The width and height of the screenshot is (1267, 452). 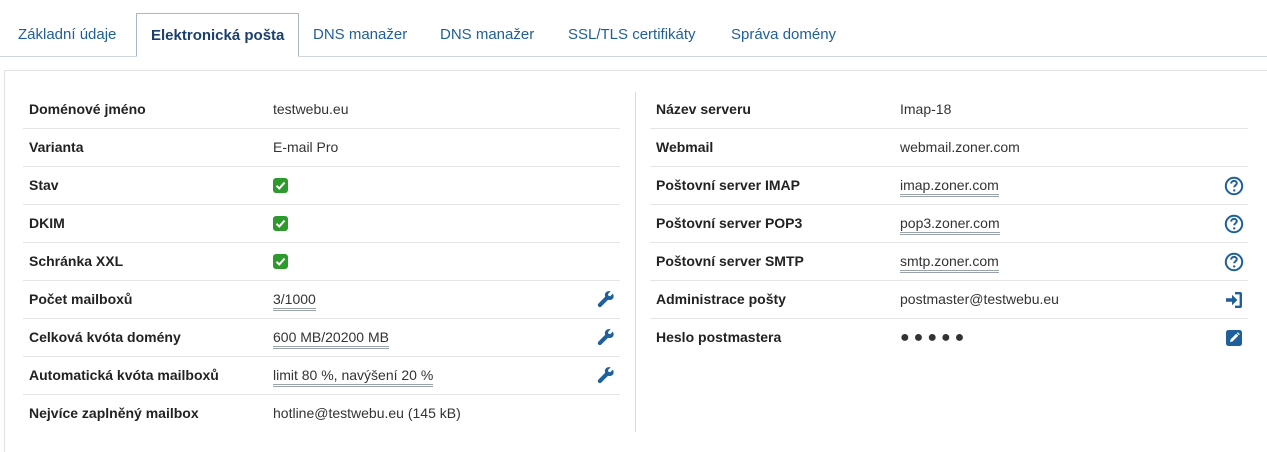 What do you see at coordinates (321, 186) in the screenshot?
I see `row-status: Stav` at bounding box center [321, 186].